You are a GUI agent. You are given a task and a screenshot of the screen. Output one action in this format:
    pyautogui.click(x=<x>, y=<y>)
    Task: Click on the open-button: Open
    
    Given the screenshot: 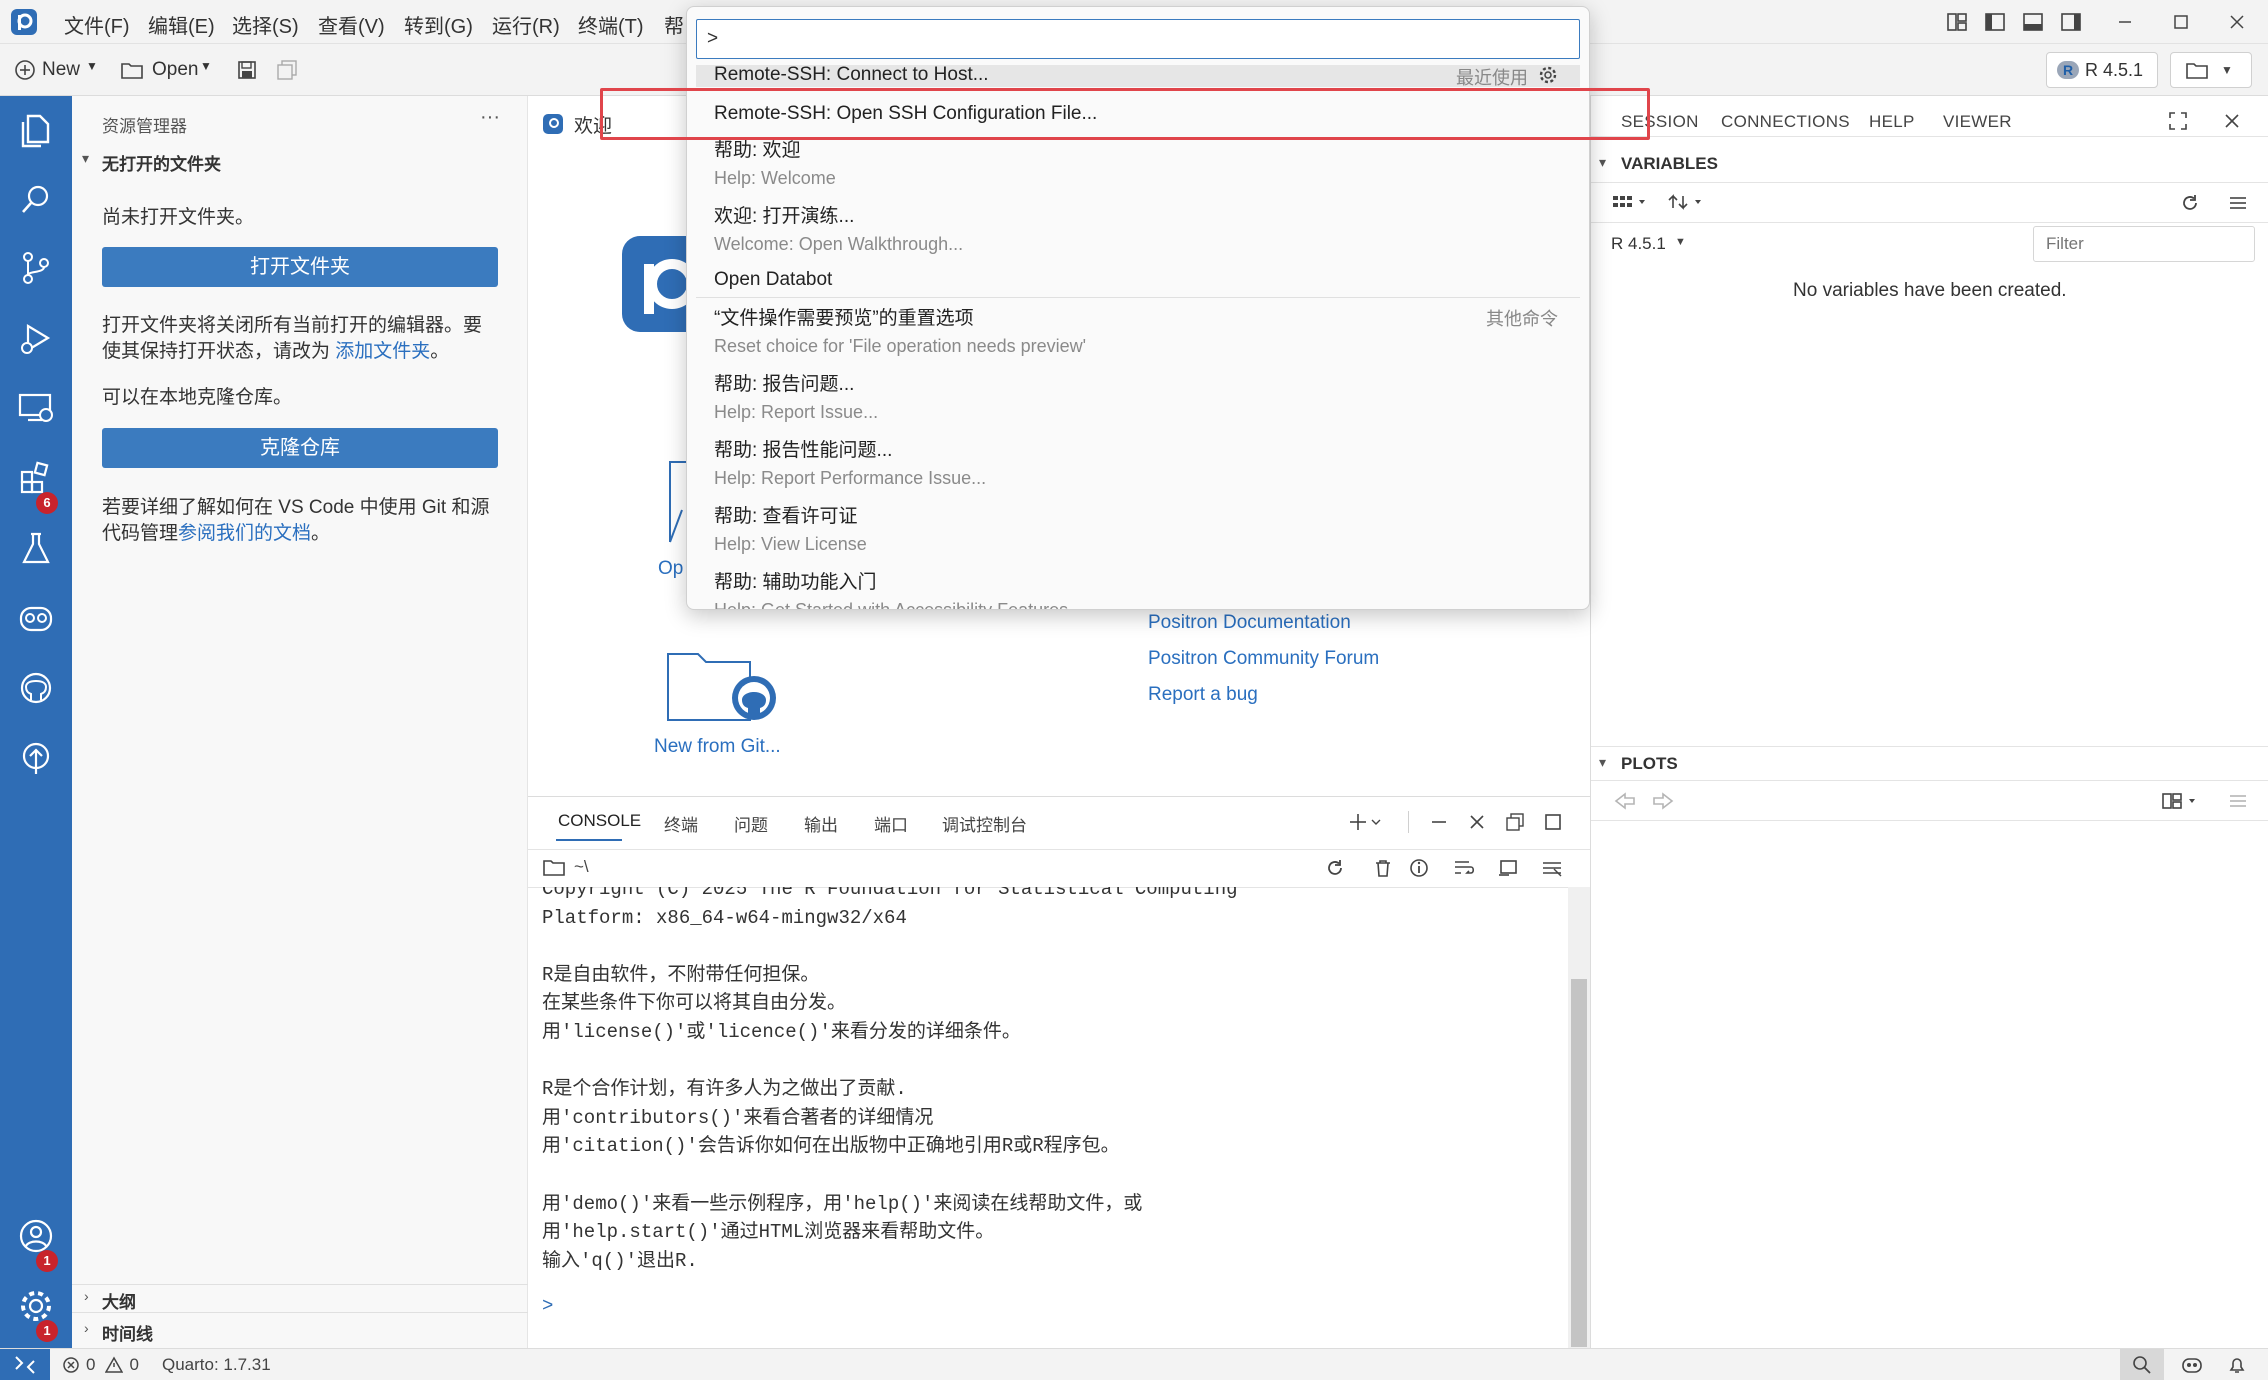 What is the action you would take?
    pyautogui.click(x=175, y=70)
    